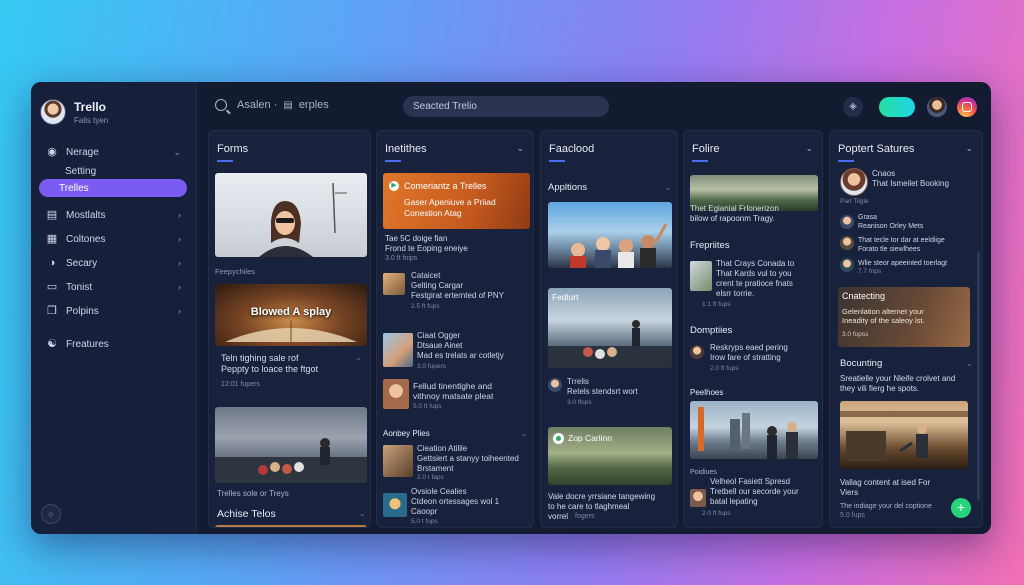 The height and width of the screenshot is (585, 1024). Describe the element at coordinates (937, 107) in the screenshot. I see `user-avatar` at that location.